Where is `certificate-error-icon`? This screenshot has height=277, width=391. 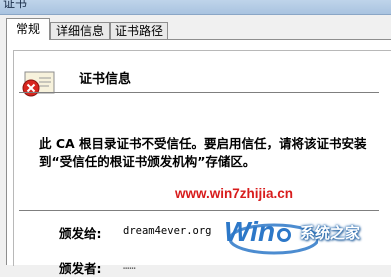
certificate-error-icon is located at coordinates (38, 84).